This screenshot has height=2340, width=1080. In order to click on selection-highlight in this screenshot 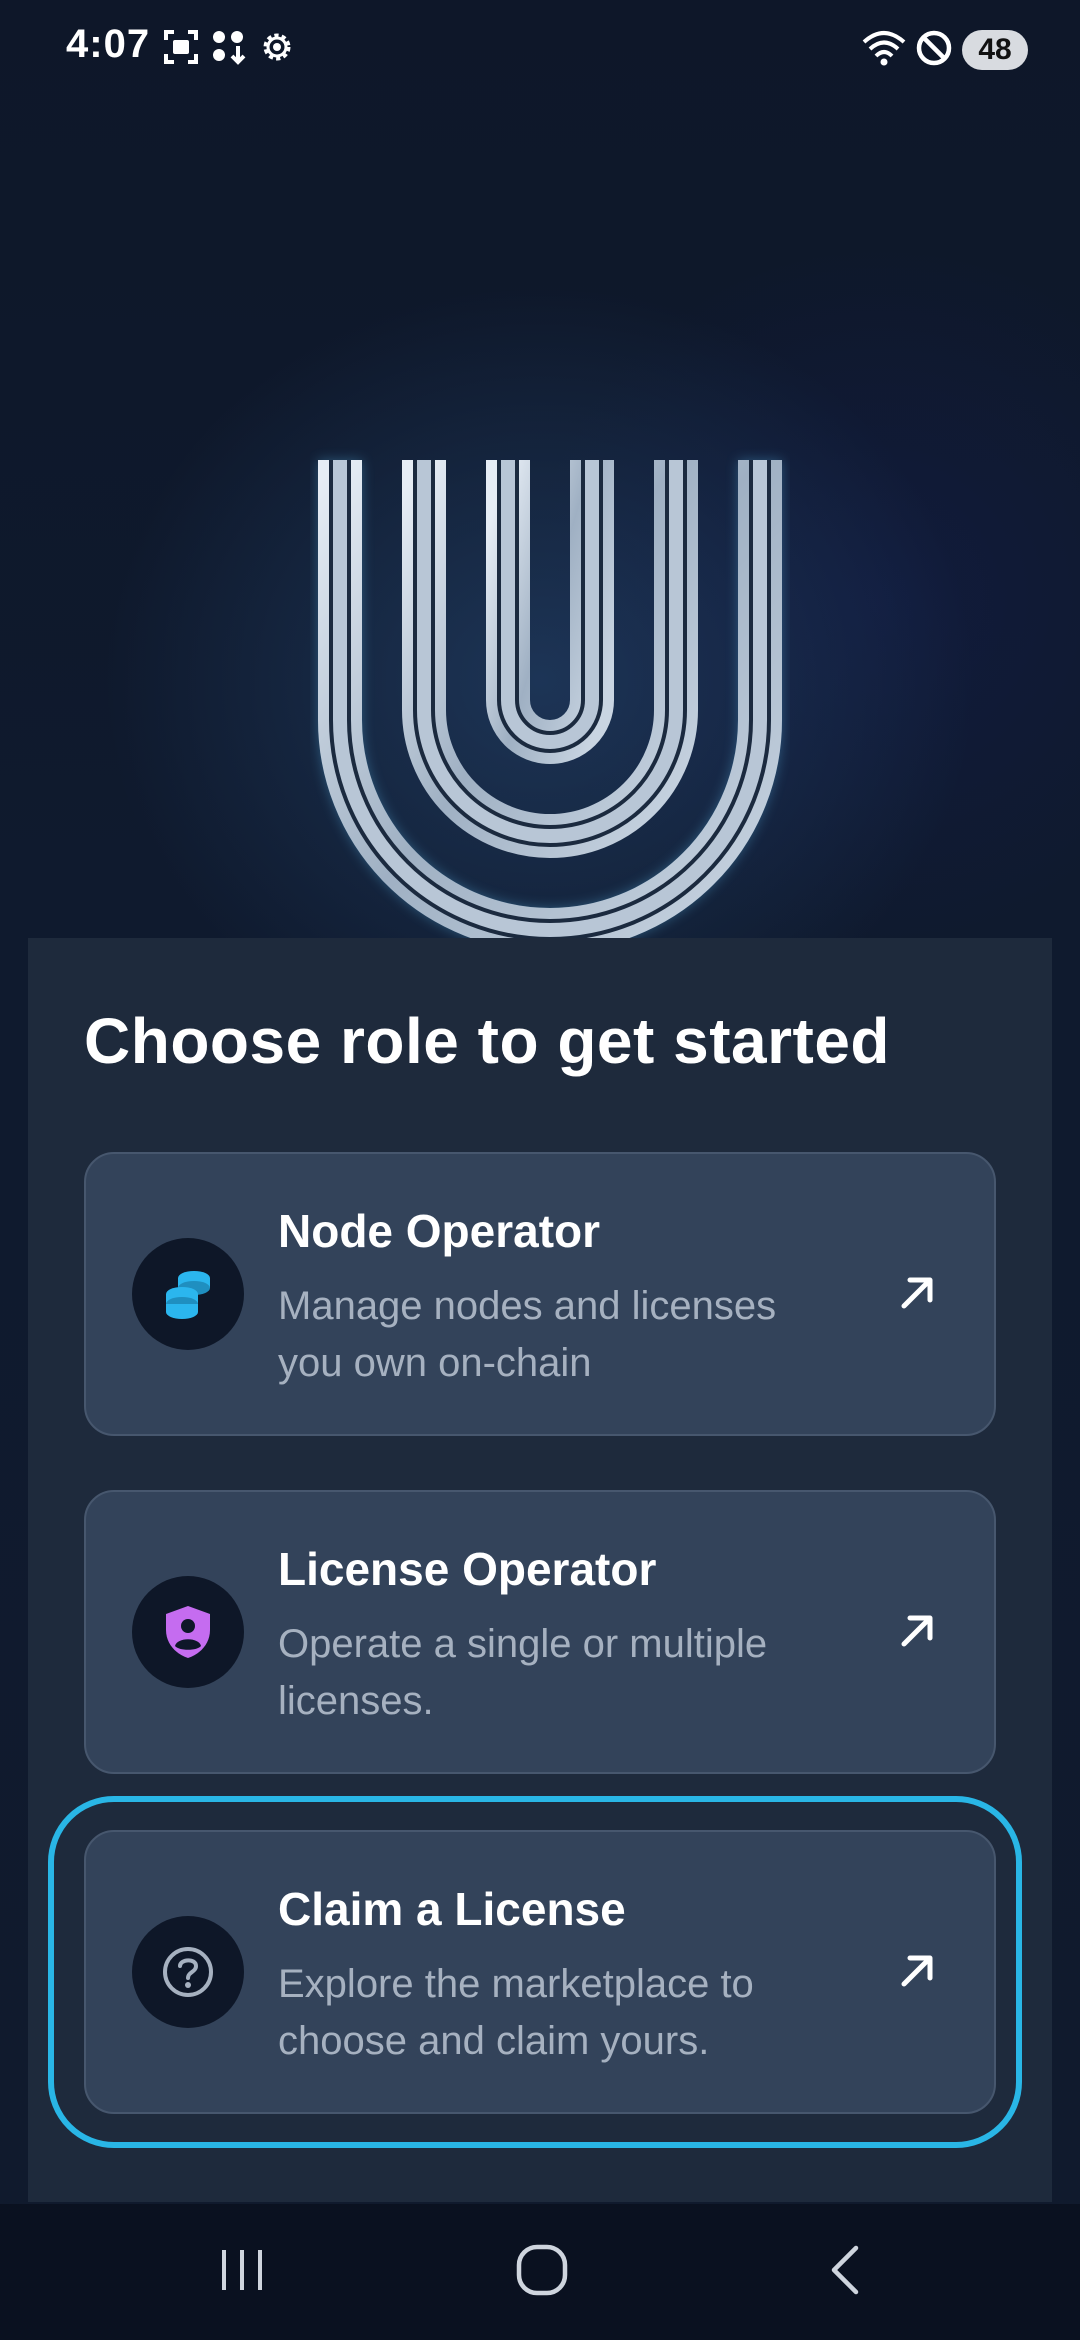, I will do `click(535, 1972)`.